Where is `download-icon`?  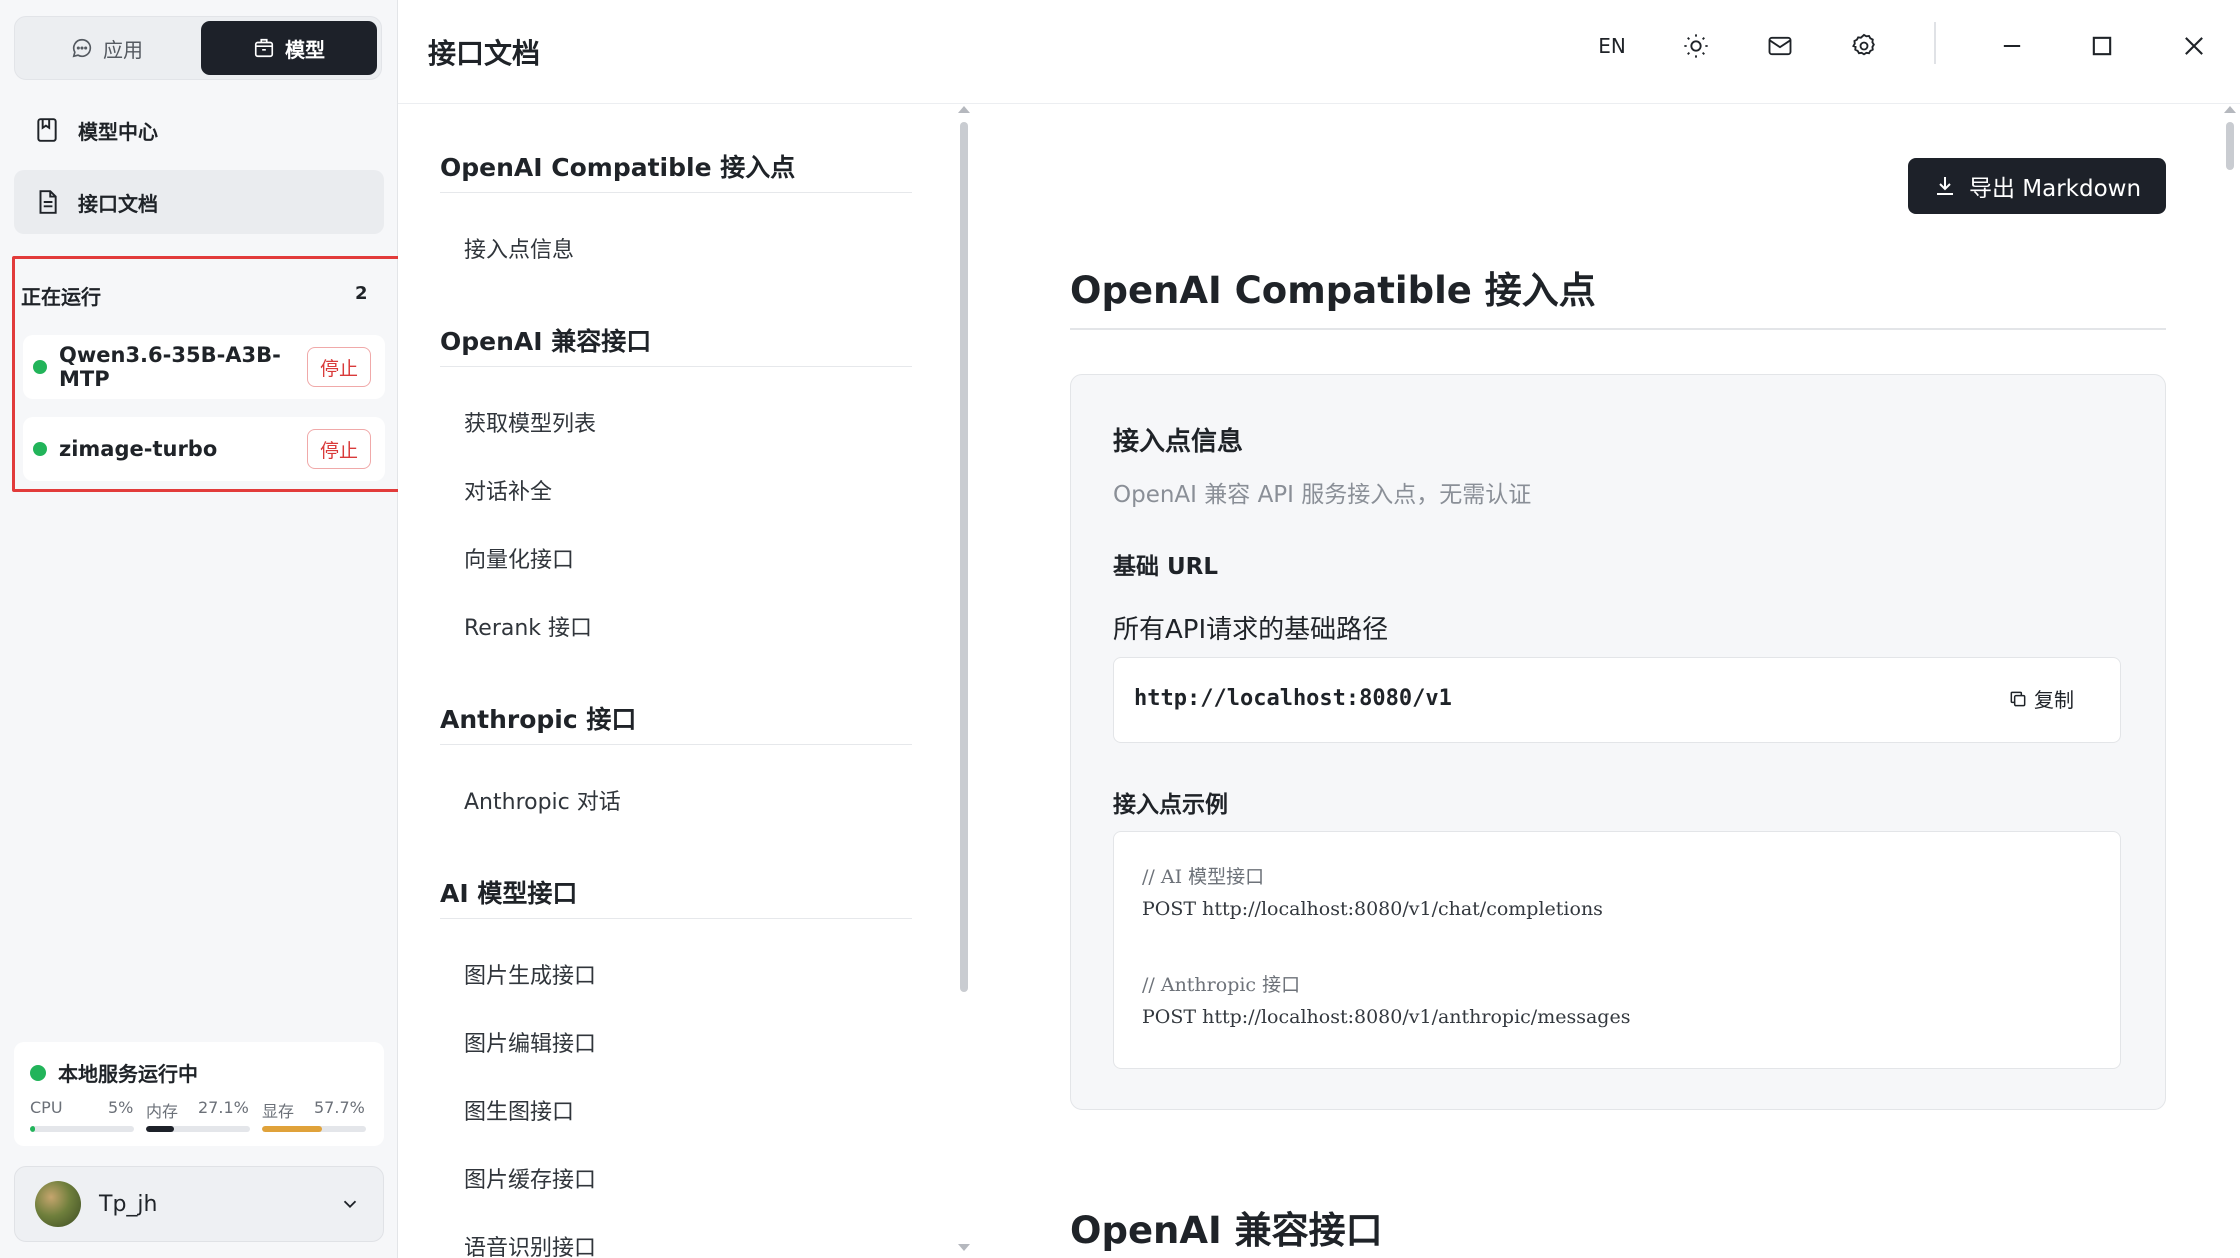
download-icon is located at coordinates (1944, 186).